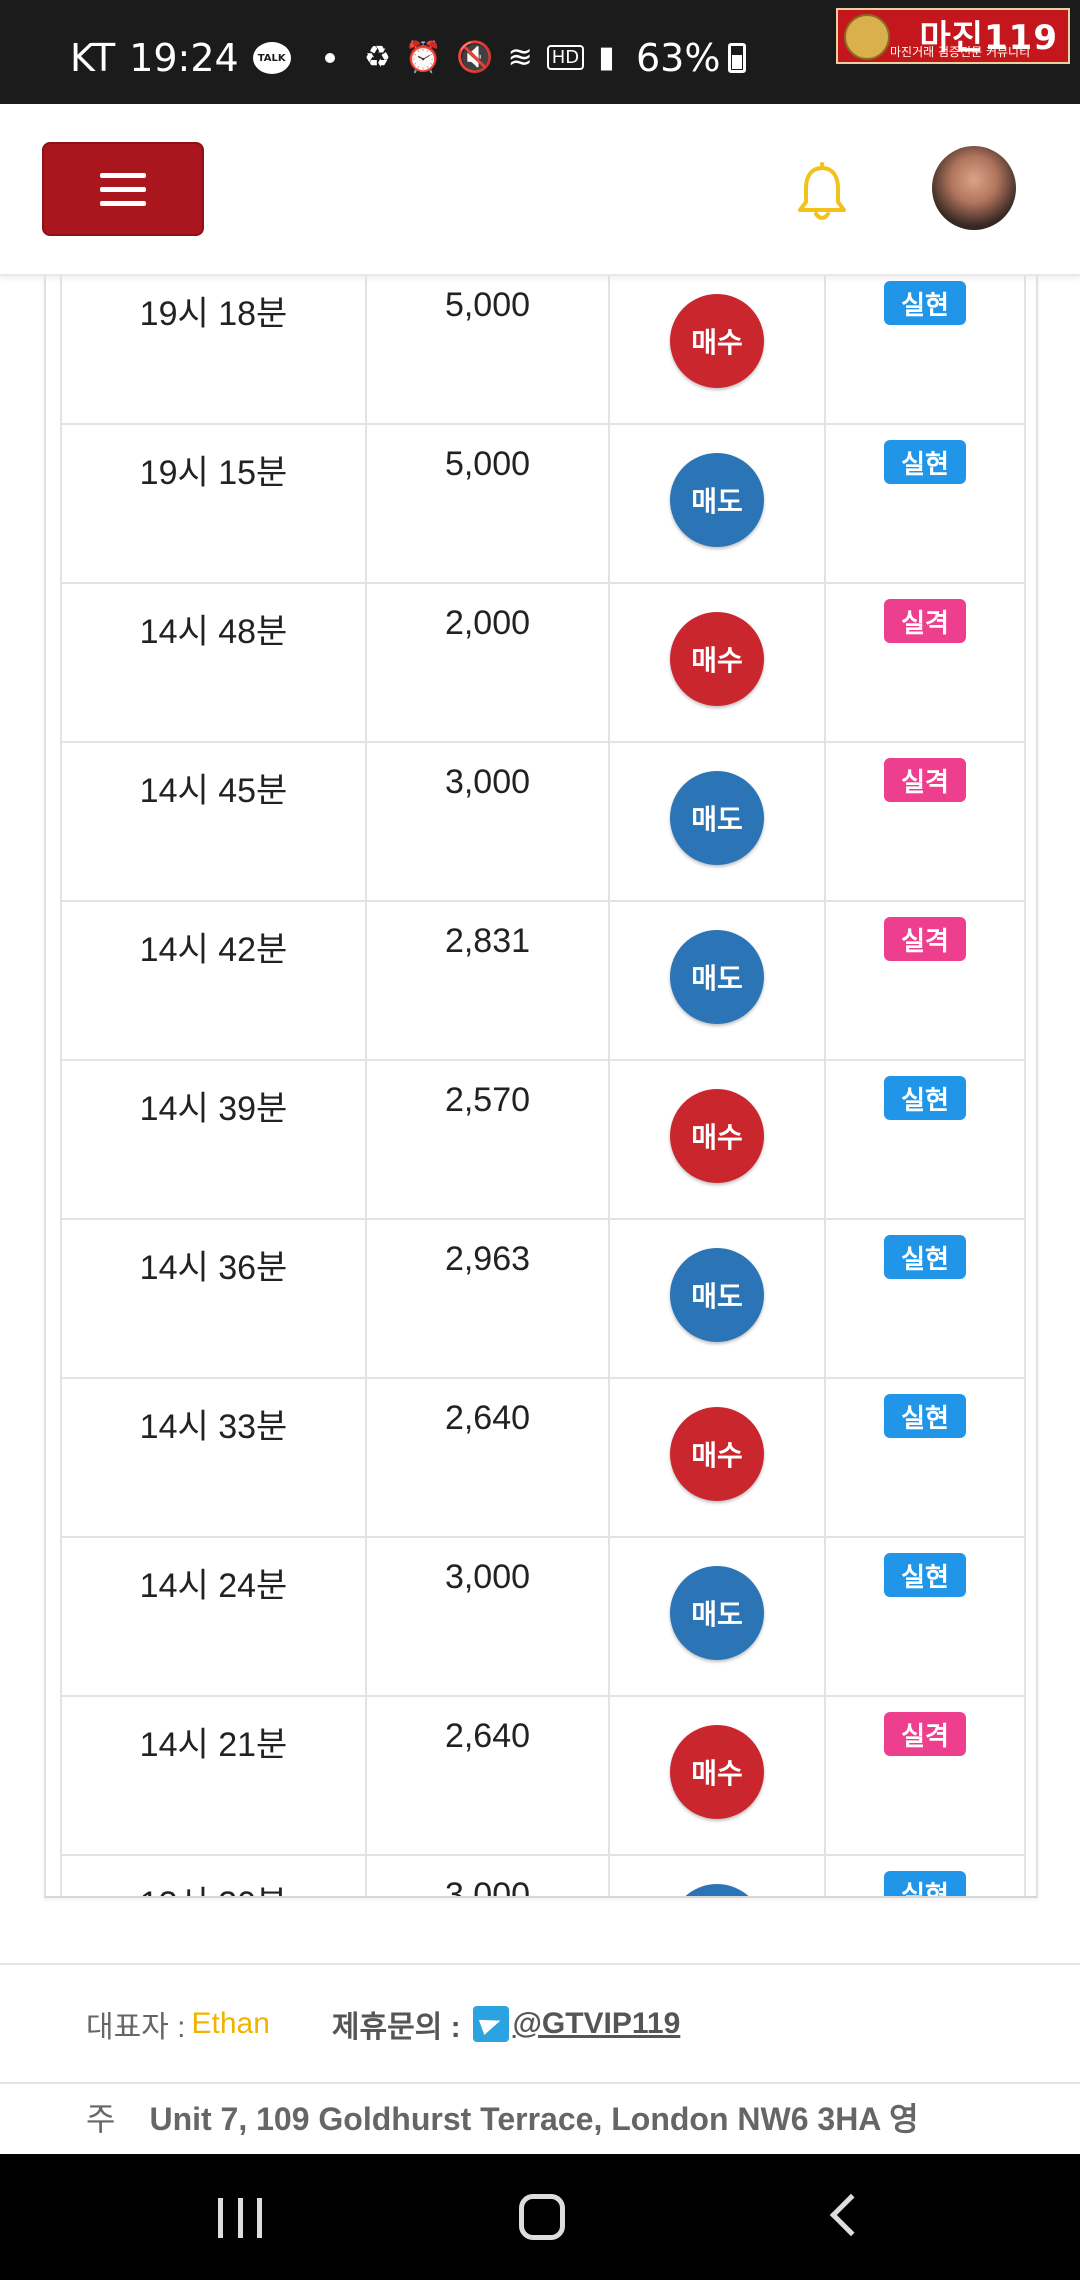 Image resolution: width=1080 pixels, height=2280 pixels. What do you see at coordinates (213, 791) in the screenshot?
I see `time-text: 14시 45분` at bounding box center [213, 791].